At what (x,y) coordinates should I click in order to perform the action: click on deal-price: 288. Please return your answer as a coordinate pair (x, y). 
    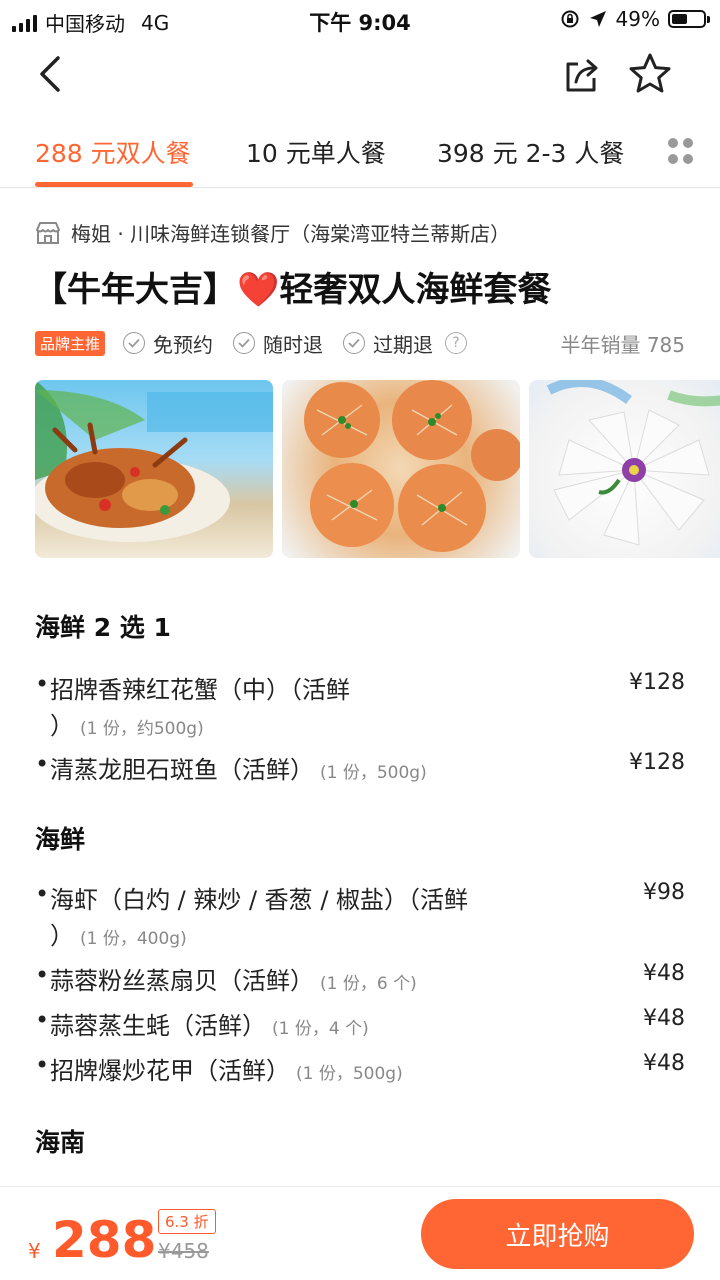
    Looking at the image, I should click on (104, 1240).